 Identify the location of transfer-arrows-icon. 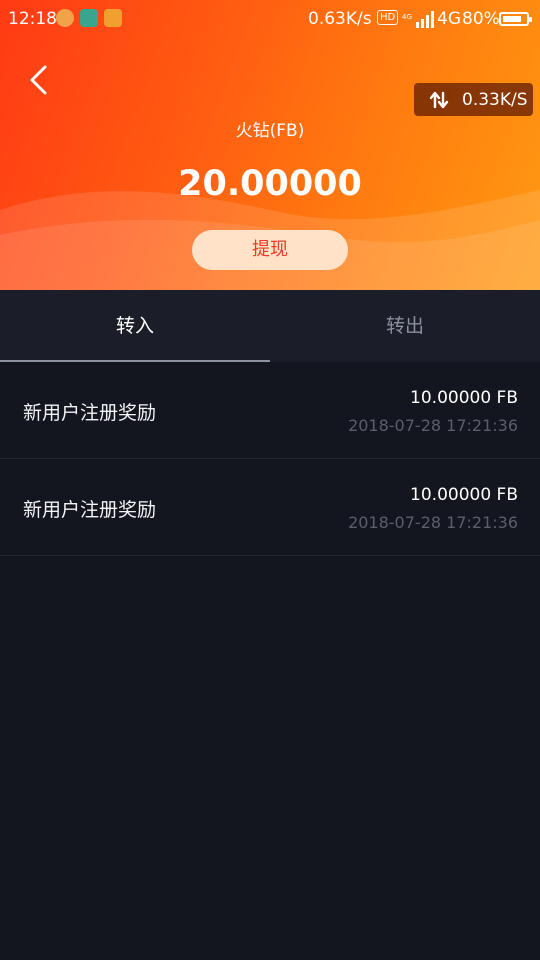
(439, 99).